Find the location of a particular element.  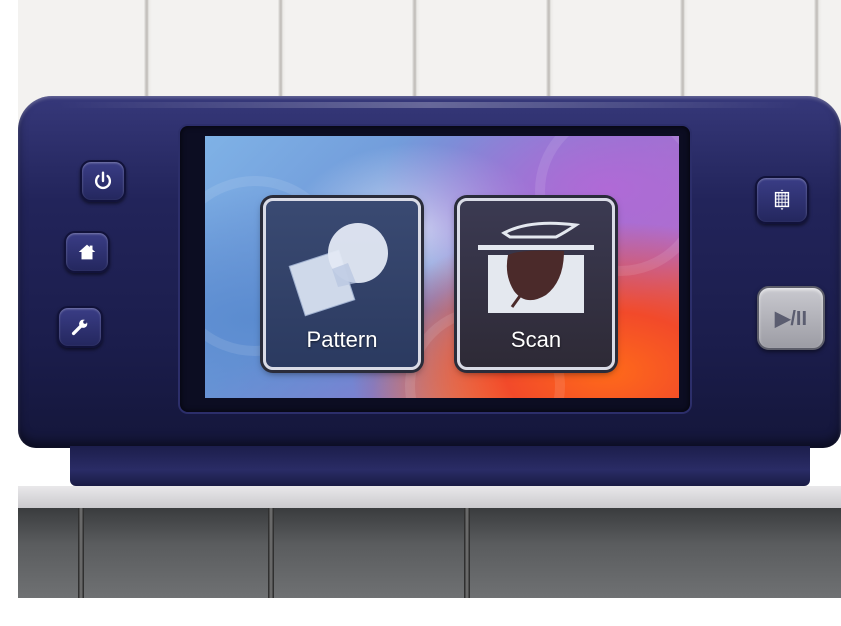

grid-adjust-icon is located at coordinates (782, 200).